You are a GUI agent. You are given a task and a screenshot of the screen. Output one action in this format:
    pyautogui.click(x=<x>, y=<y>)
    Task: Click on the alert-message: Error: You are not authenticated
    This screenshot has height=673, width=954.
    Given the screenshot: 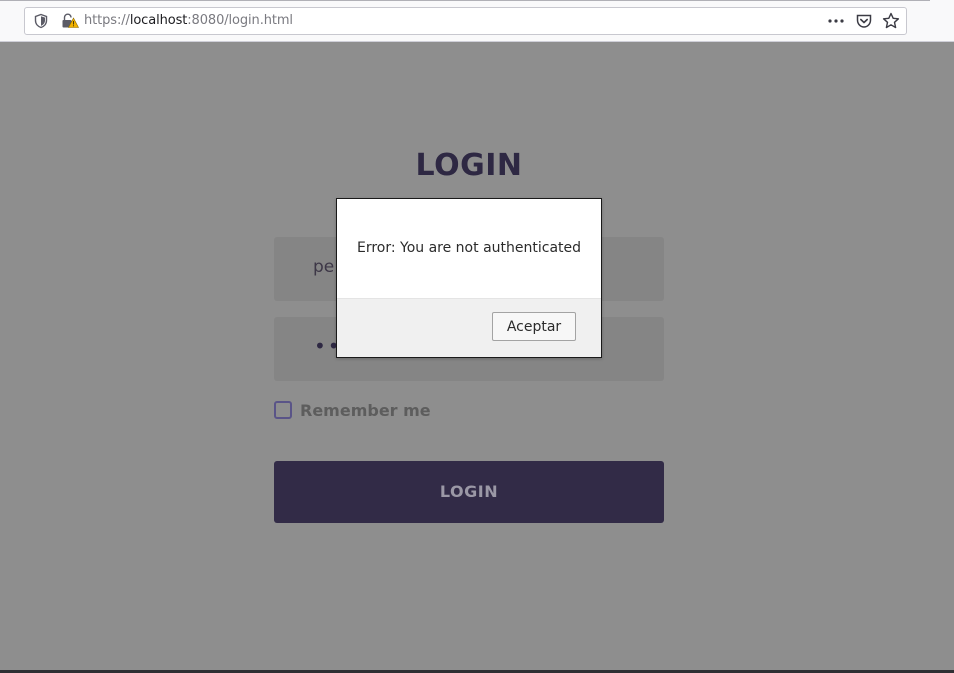 What is the action you would take?
    pyautogui.click(x=469, y=248)
    